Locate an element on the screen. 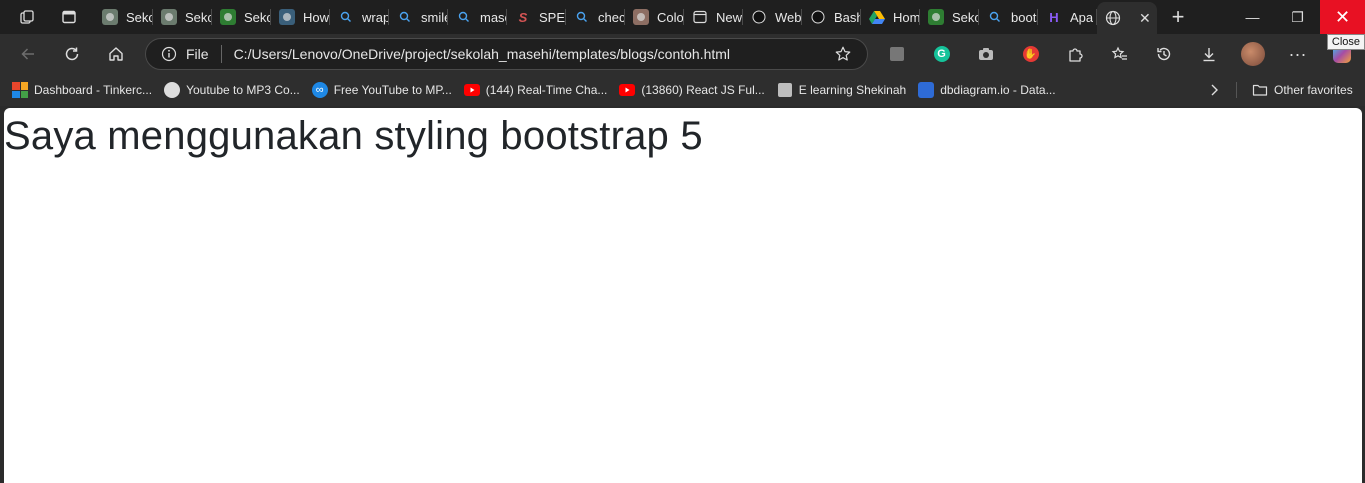  downloads-icon is located at coordinates (1209, 54).